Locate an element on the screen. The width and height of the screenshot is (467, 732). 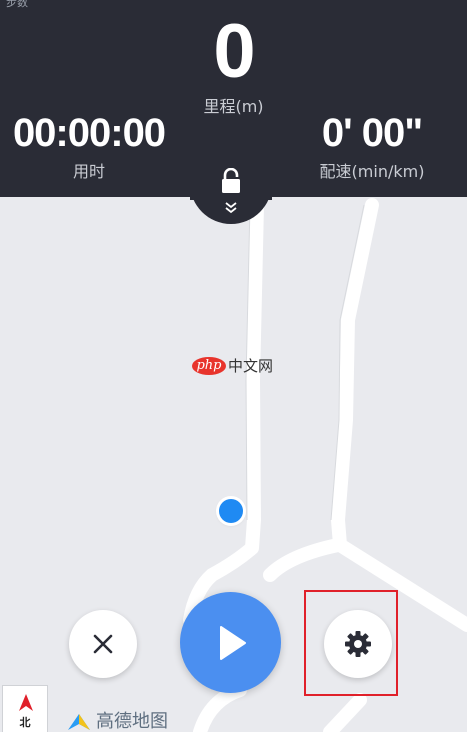
compass-label: 北 is located at coordinates (25, 722).